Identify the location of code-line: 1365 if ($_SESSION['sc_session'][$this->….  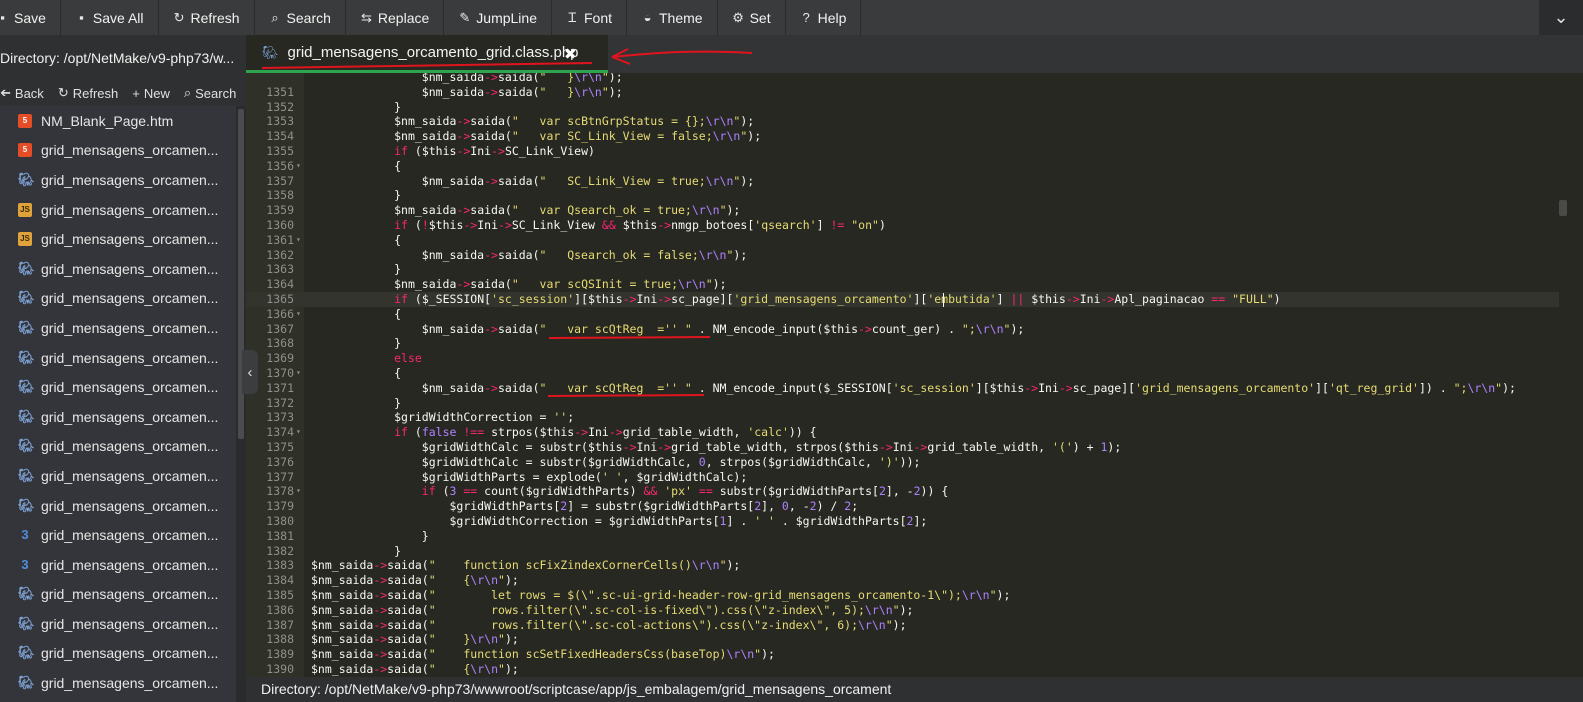
(902, 299).